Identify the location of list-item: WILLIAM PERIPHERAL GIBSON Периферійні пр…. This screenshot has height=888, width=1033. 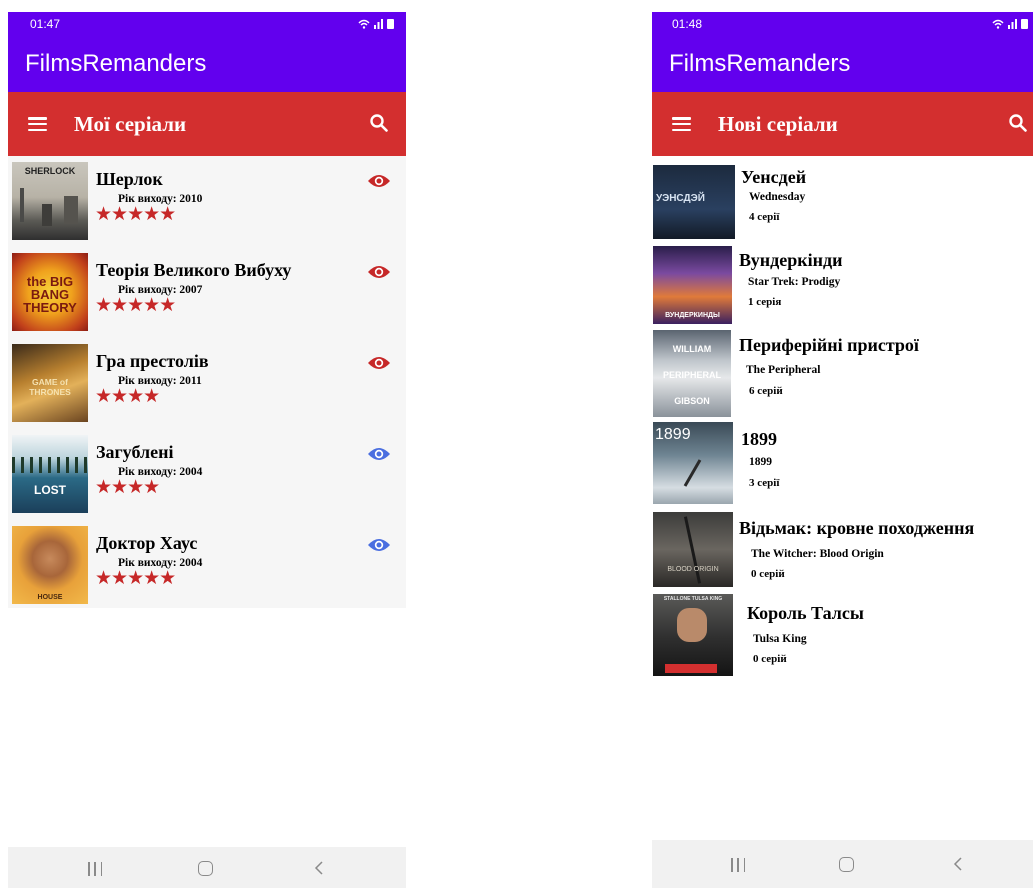
(842, 375).